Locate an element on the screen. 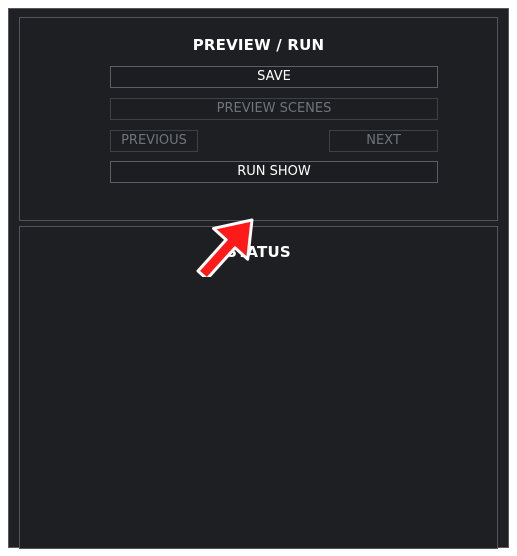 The height and width of the screenshot is (556, 517). run-show-button: RUN SHOW is located at coordinates (274, 172).